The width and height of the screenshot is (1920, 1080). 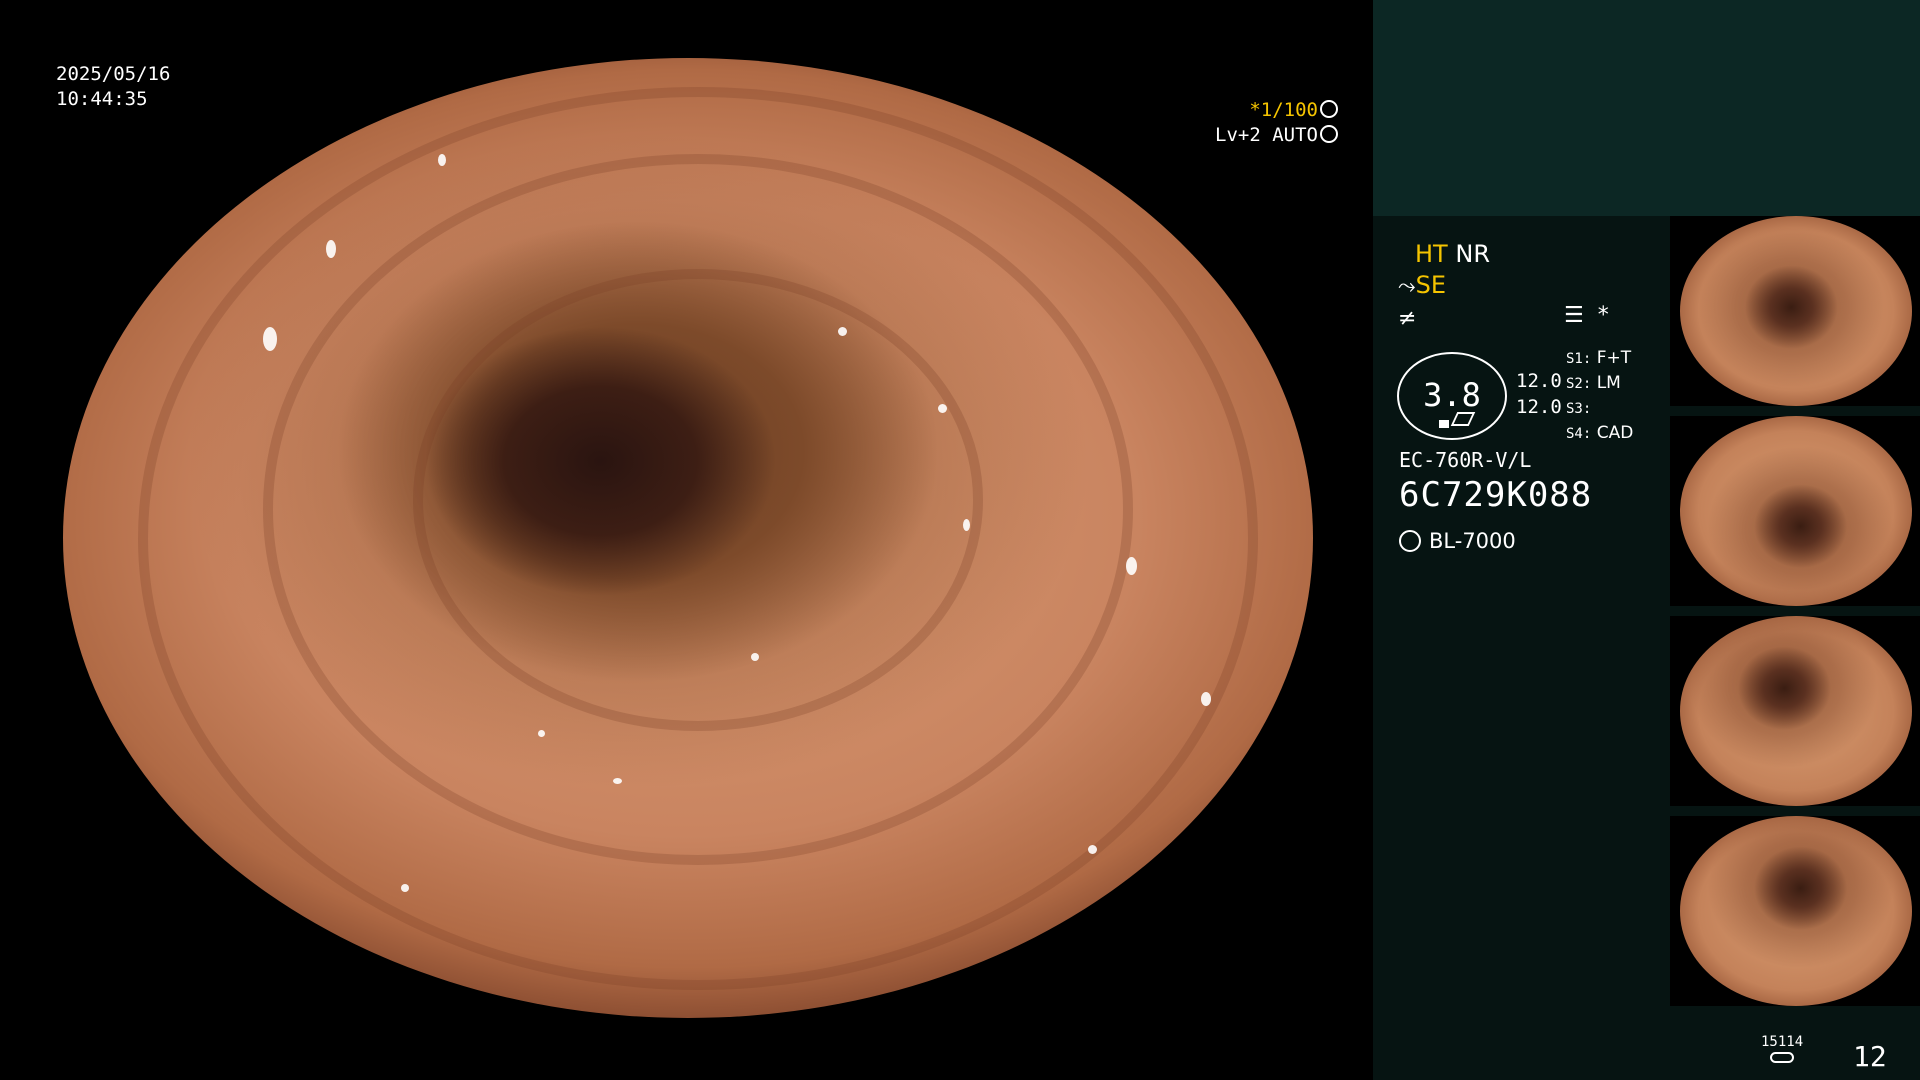 I want to click on iris-symbol-icon, so click(x=1329, y=134).